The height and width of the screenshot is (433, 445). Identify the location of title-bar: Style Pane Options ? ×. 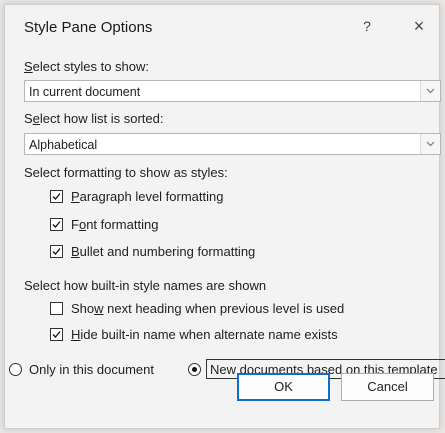
(222, 28).